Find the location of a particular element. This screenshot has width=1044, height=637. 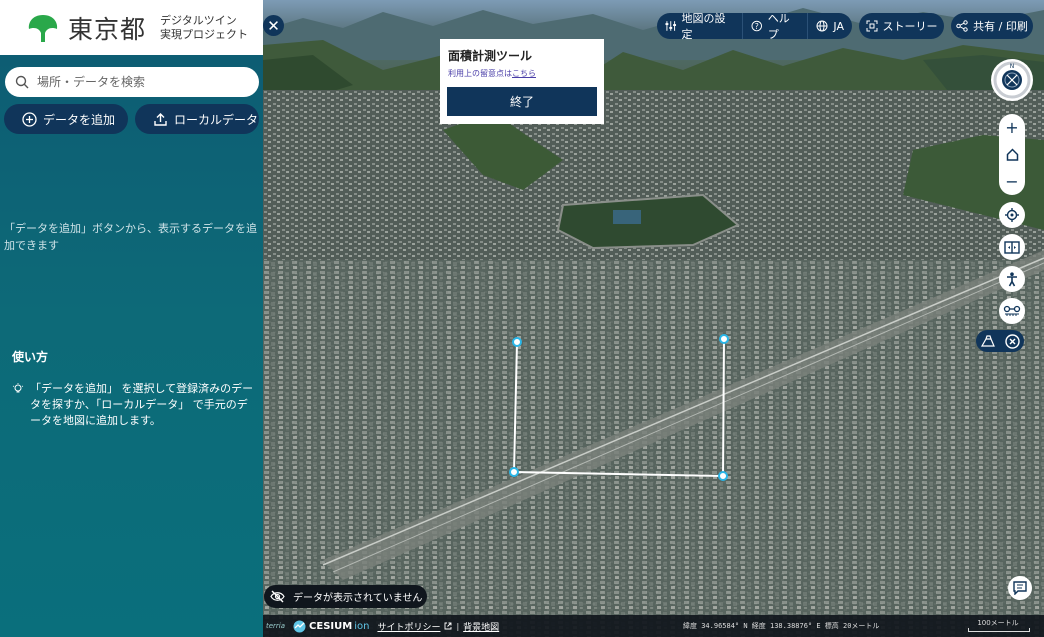

story-button: ストーリー is located at coordinates (901, 26).